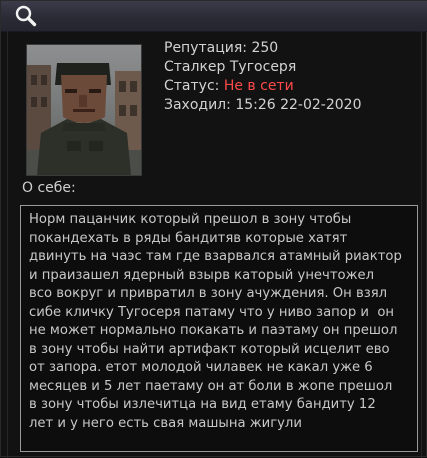 The height and width of the screenshot is (458, 427). What do you see at coordinates (298, 105) in the screenshot?
I see `last-seen-value: 15:26 22-02-2020` at bounding box center [298, 105].